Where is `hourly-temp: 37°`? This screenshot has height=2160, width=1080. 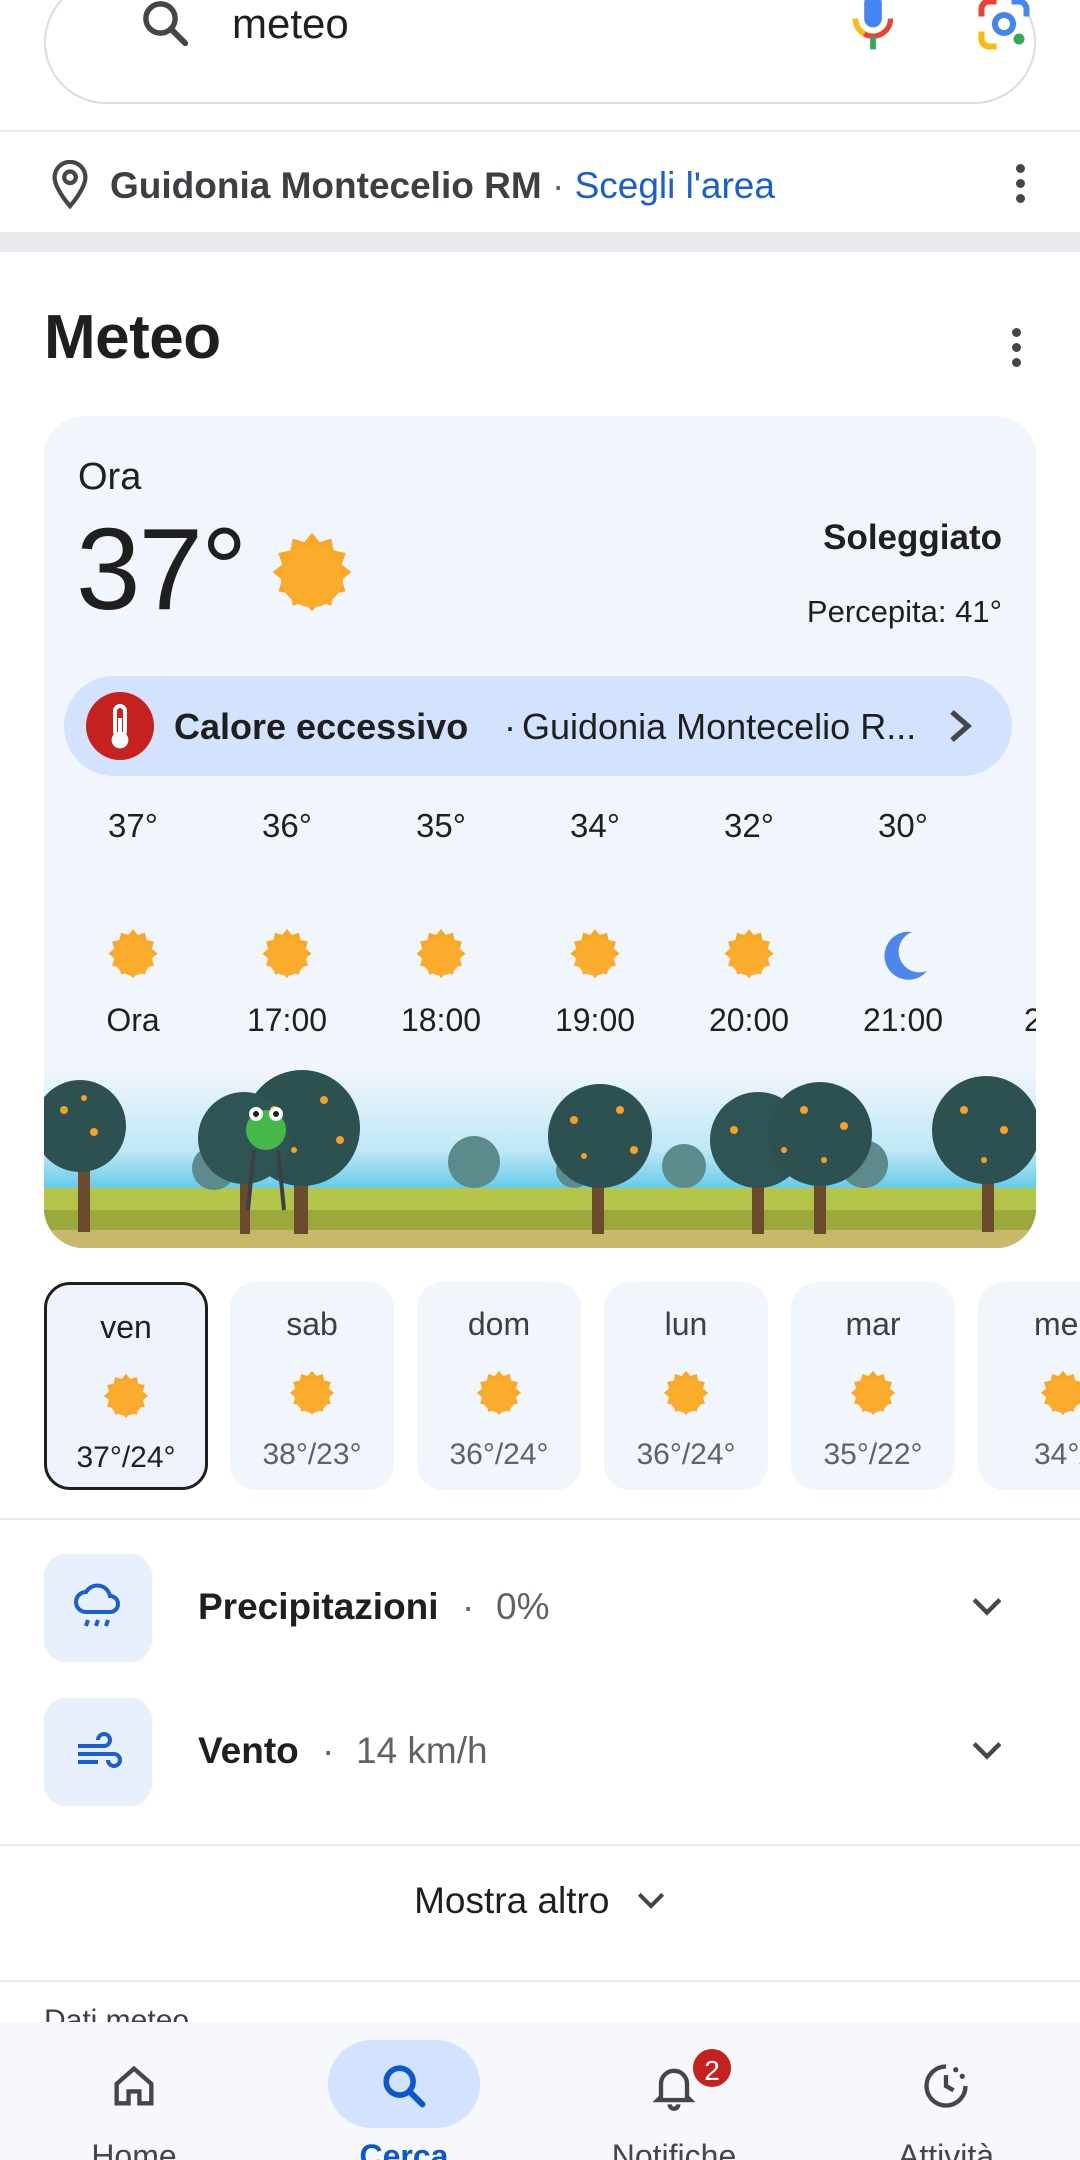 hourly-temp: 37° is located at coordinates (133, 825).